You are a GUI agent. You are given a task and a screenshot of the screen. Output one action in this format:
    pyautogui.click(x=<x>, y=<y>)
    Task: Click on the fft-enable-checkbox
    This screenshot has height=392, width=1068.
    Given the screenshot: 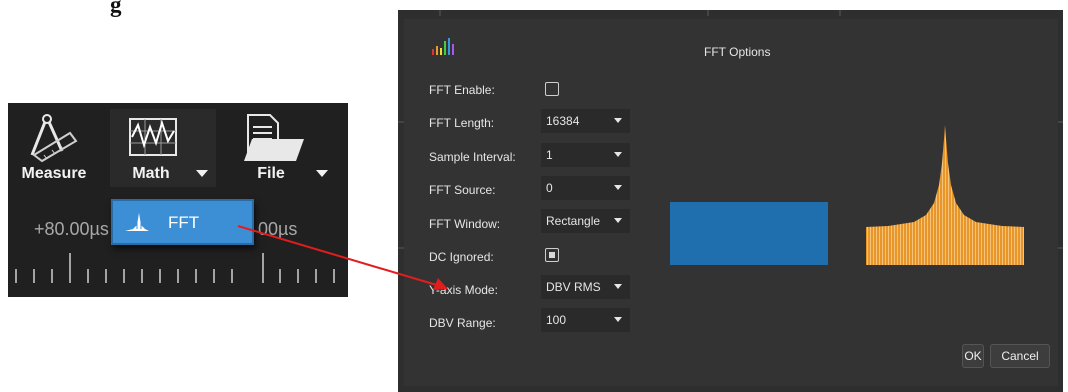 What is the action you would take?
    pyautogui.click(x=552, y=89)
    